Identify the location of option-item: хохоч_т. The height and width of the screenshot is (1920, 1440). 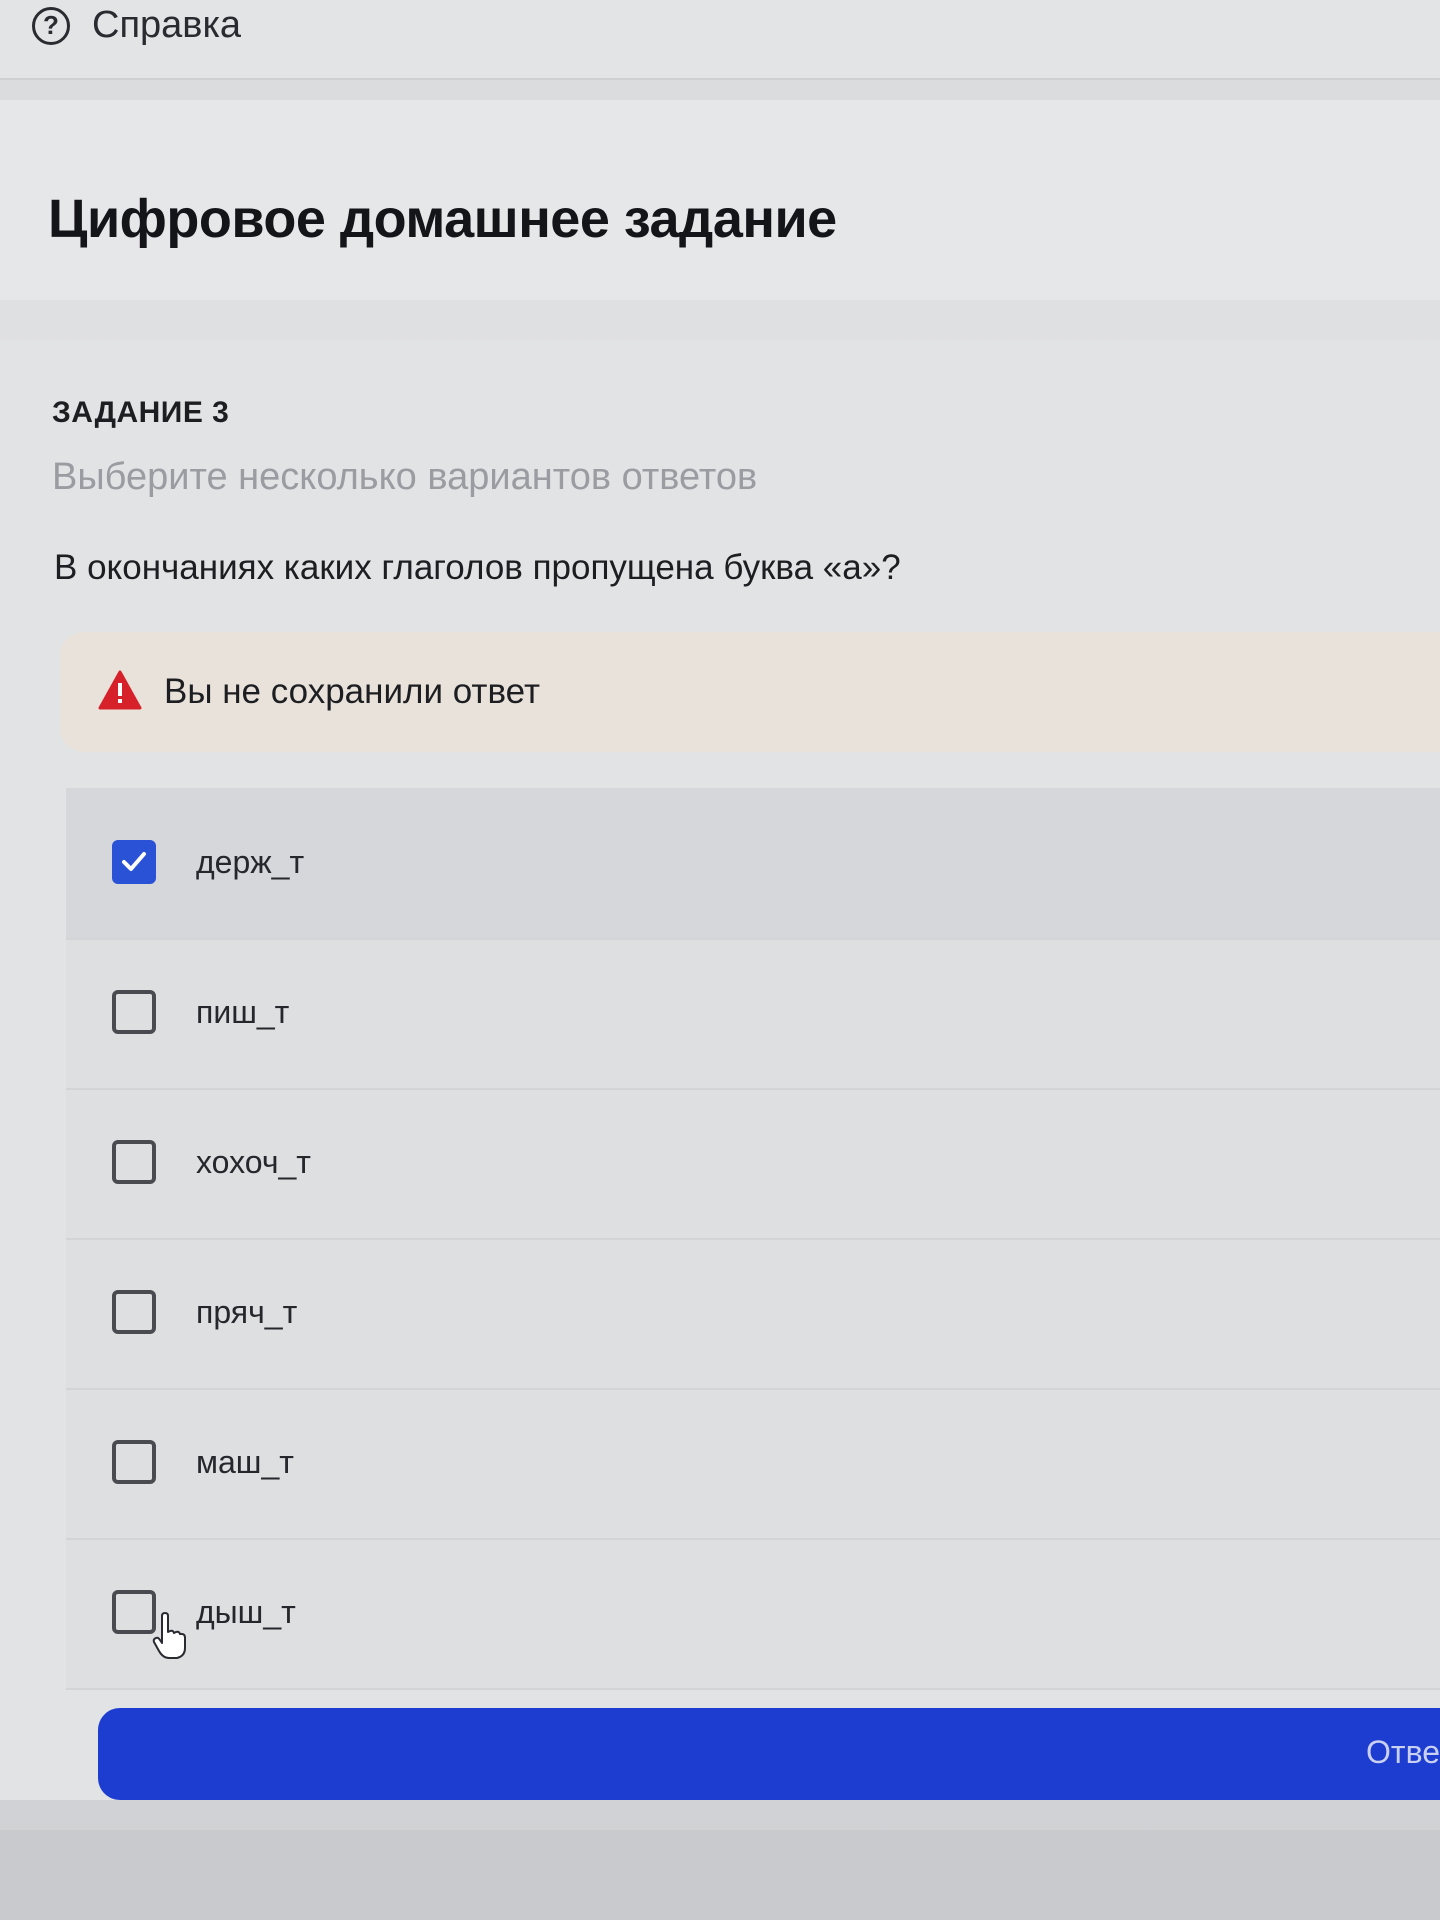
(753, 1164).